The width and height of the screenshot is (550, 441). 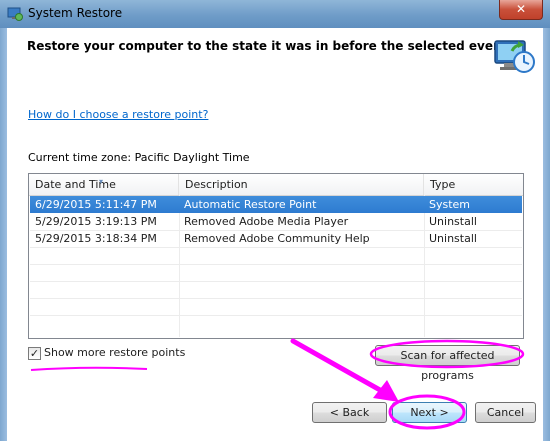 I want to click on annotation-underline, so click(x=89, y=368).